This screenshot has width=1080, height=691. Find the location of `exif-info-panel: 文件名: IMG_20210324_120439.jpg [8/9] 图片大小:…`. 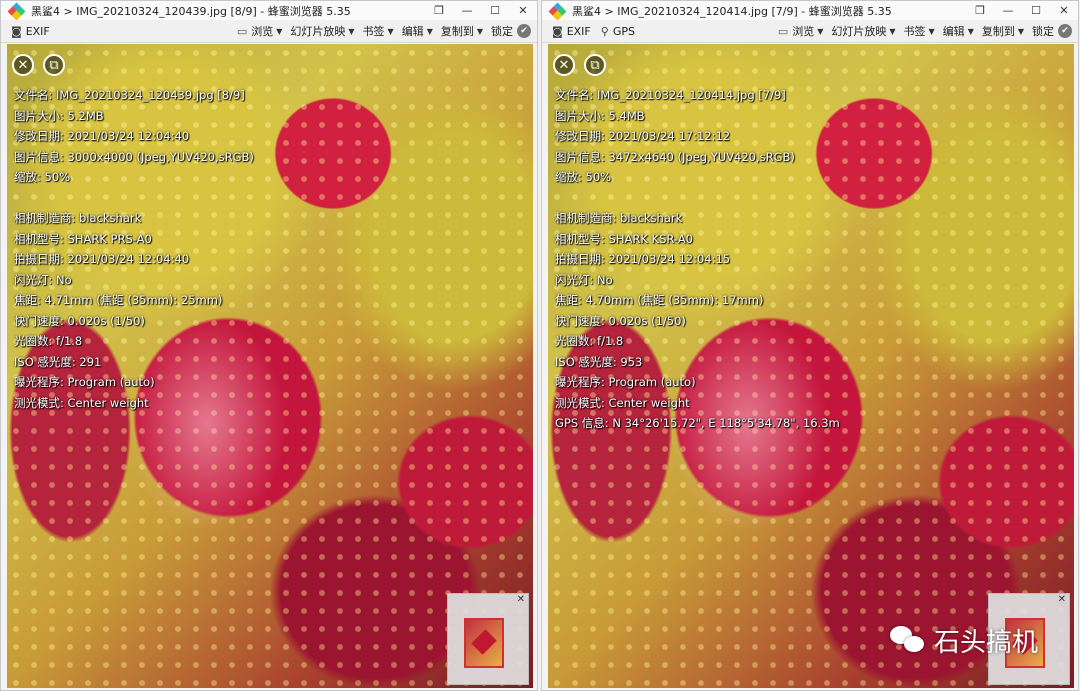

exif-info-panel: 文件名: IMG_20210324_120439.jpg [8/9] 图片大小:… is located at coordinates (134, 249).